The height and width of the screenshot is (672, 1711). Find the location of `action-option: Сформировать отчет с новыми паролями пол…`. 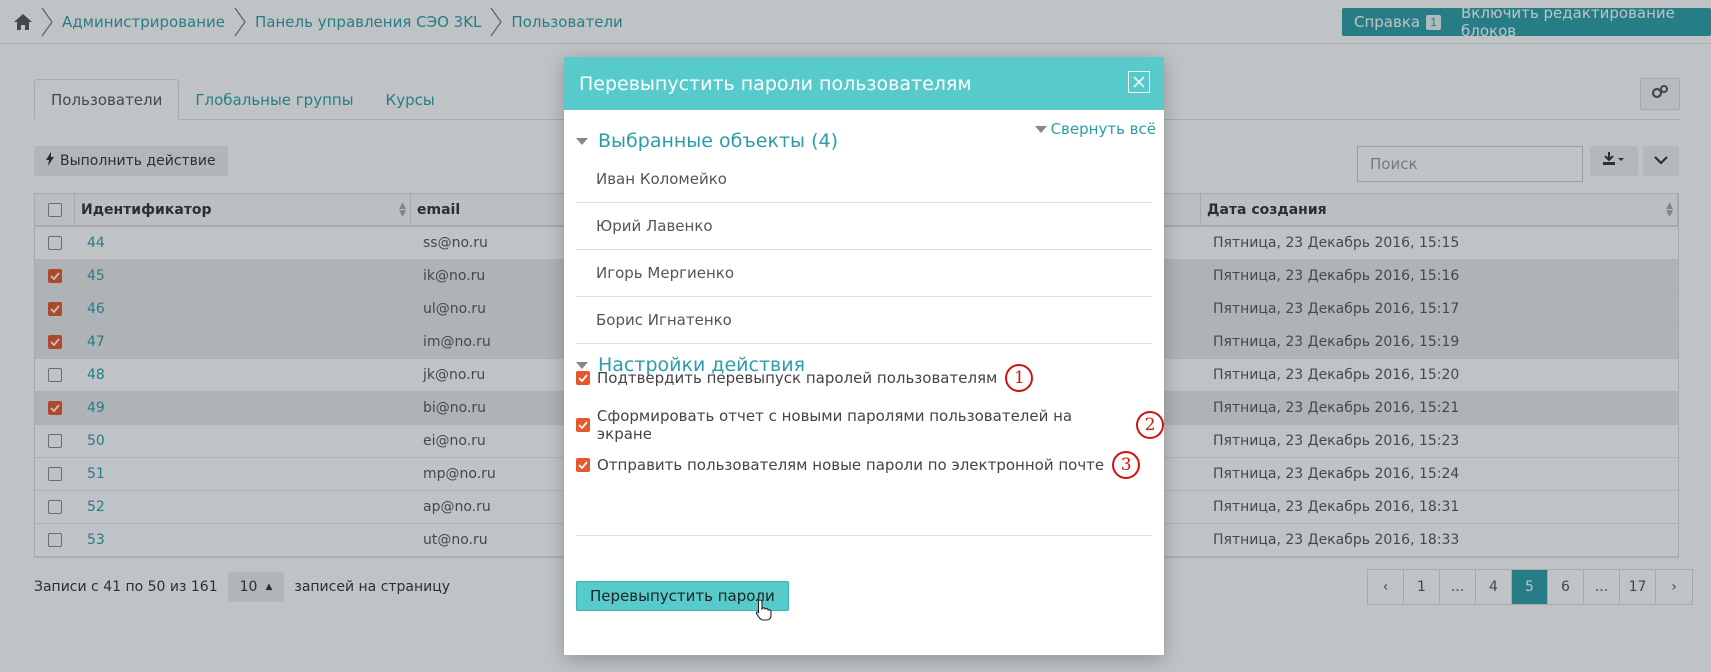

action-option: Сформировать отчет с новыми паролями пол… is located at coordinates (870, 425).